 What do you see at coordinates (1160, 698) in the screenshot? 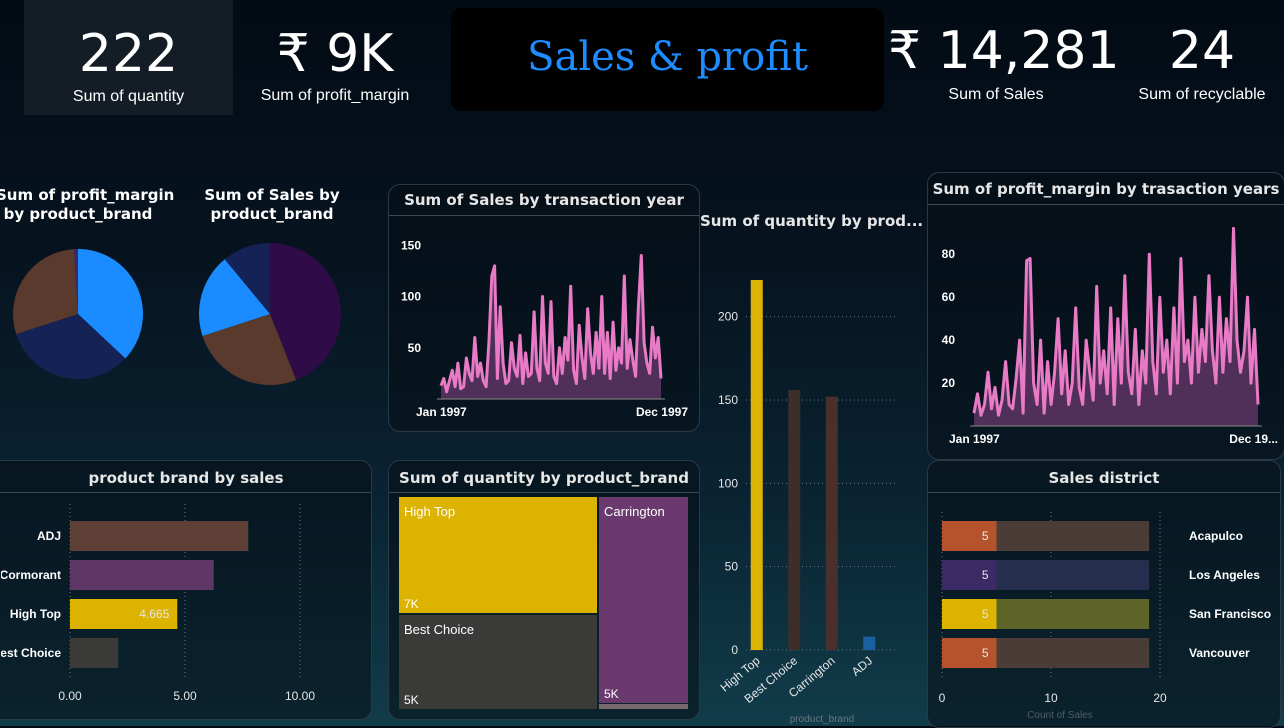
I see `x-tick-label: 20` at bounding box center [1160, 698].